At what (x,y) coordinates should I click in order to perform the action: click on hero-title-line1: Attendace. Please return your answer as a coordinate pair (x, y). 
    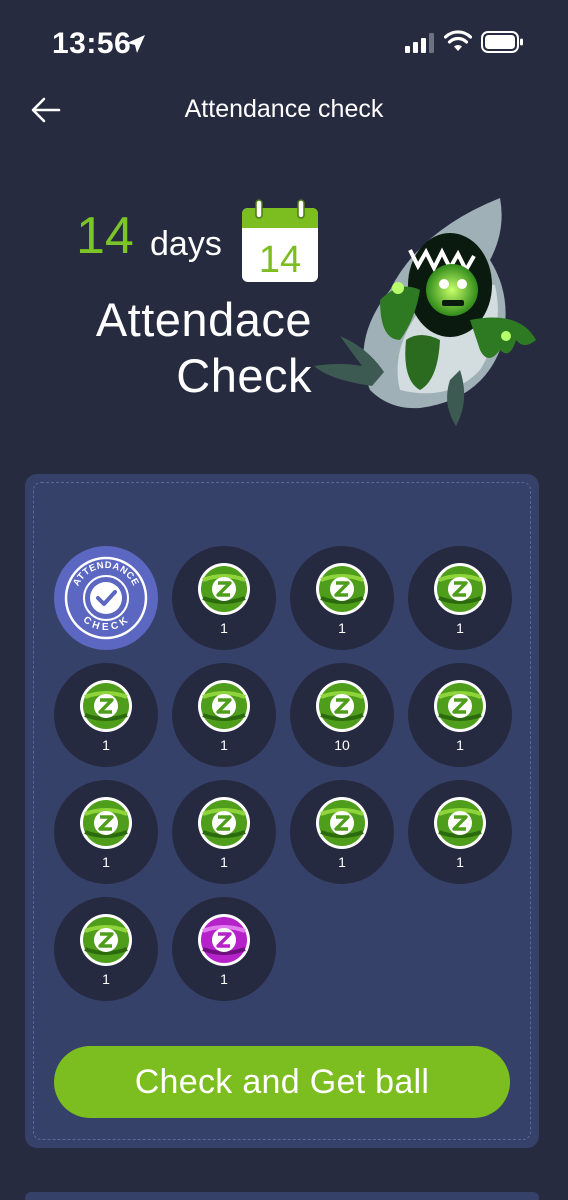
    Looking at the image, I should click on (203, 319).